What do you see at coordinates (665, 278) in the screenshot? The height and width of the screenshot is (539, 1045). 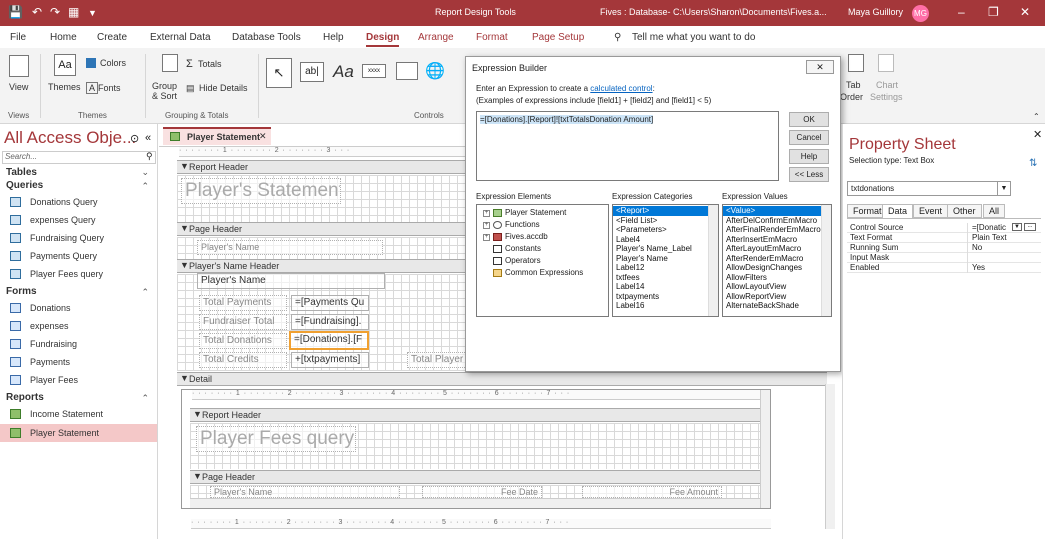 I see `category-item: txtfees` at bounding box center [665, 278].